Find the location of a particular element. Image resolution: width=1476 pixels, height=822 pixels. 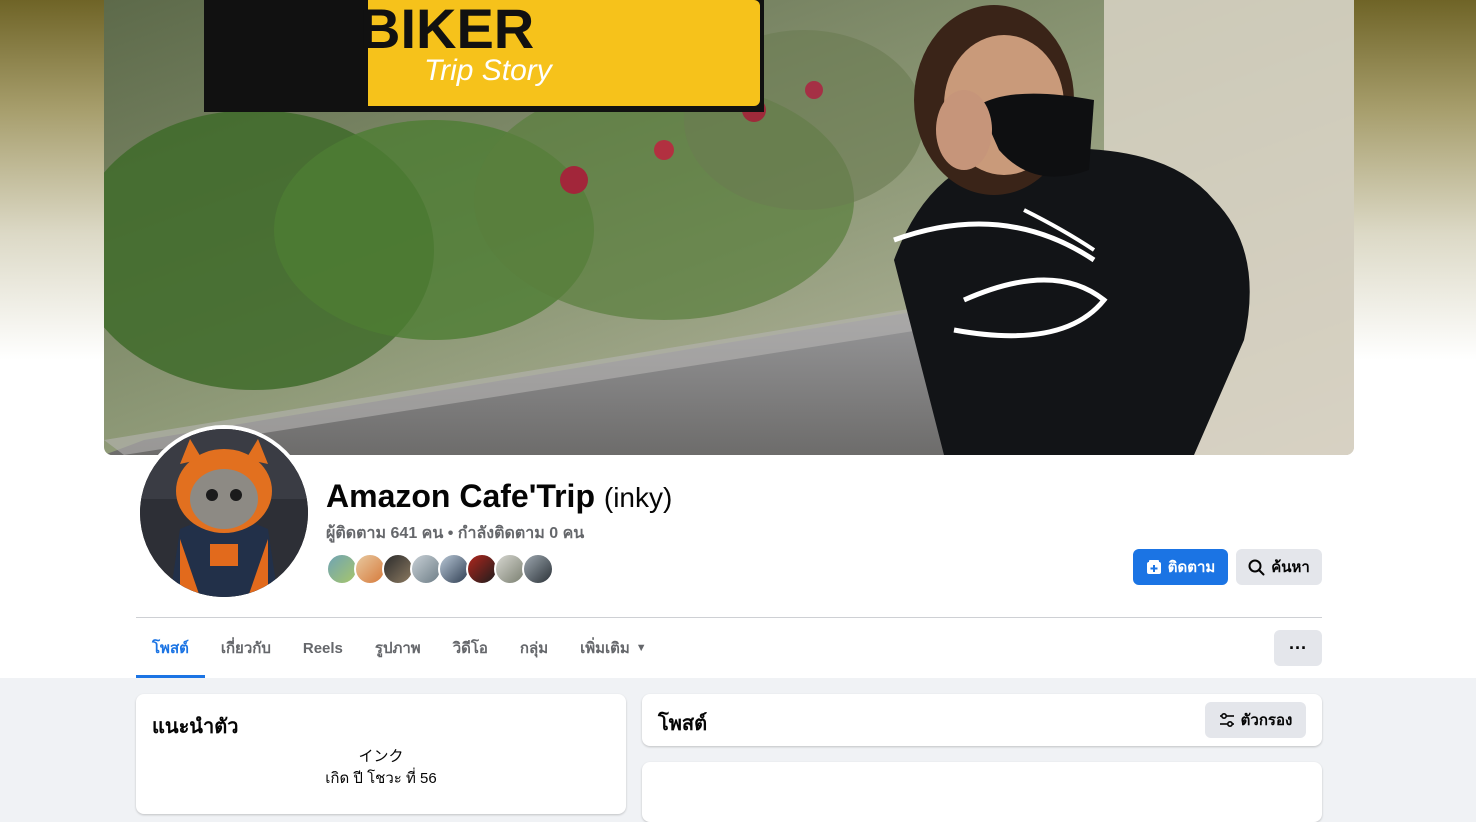

posts-title: โพสต์ is located at coordinates (683, 724).